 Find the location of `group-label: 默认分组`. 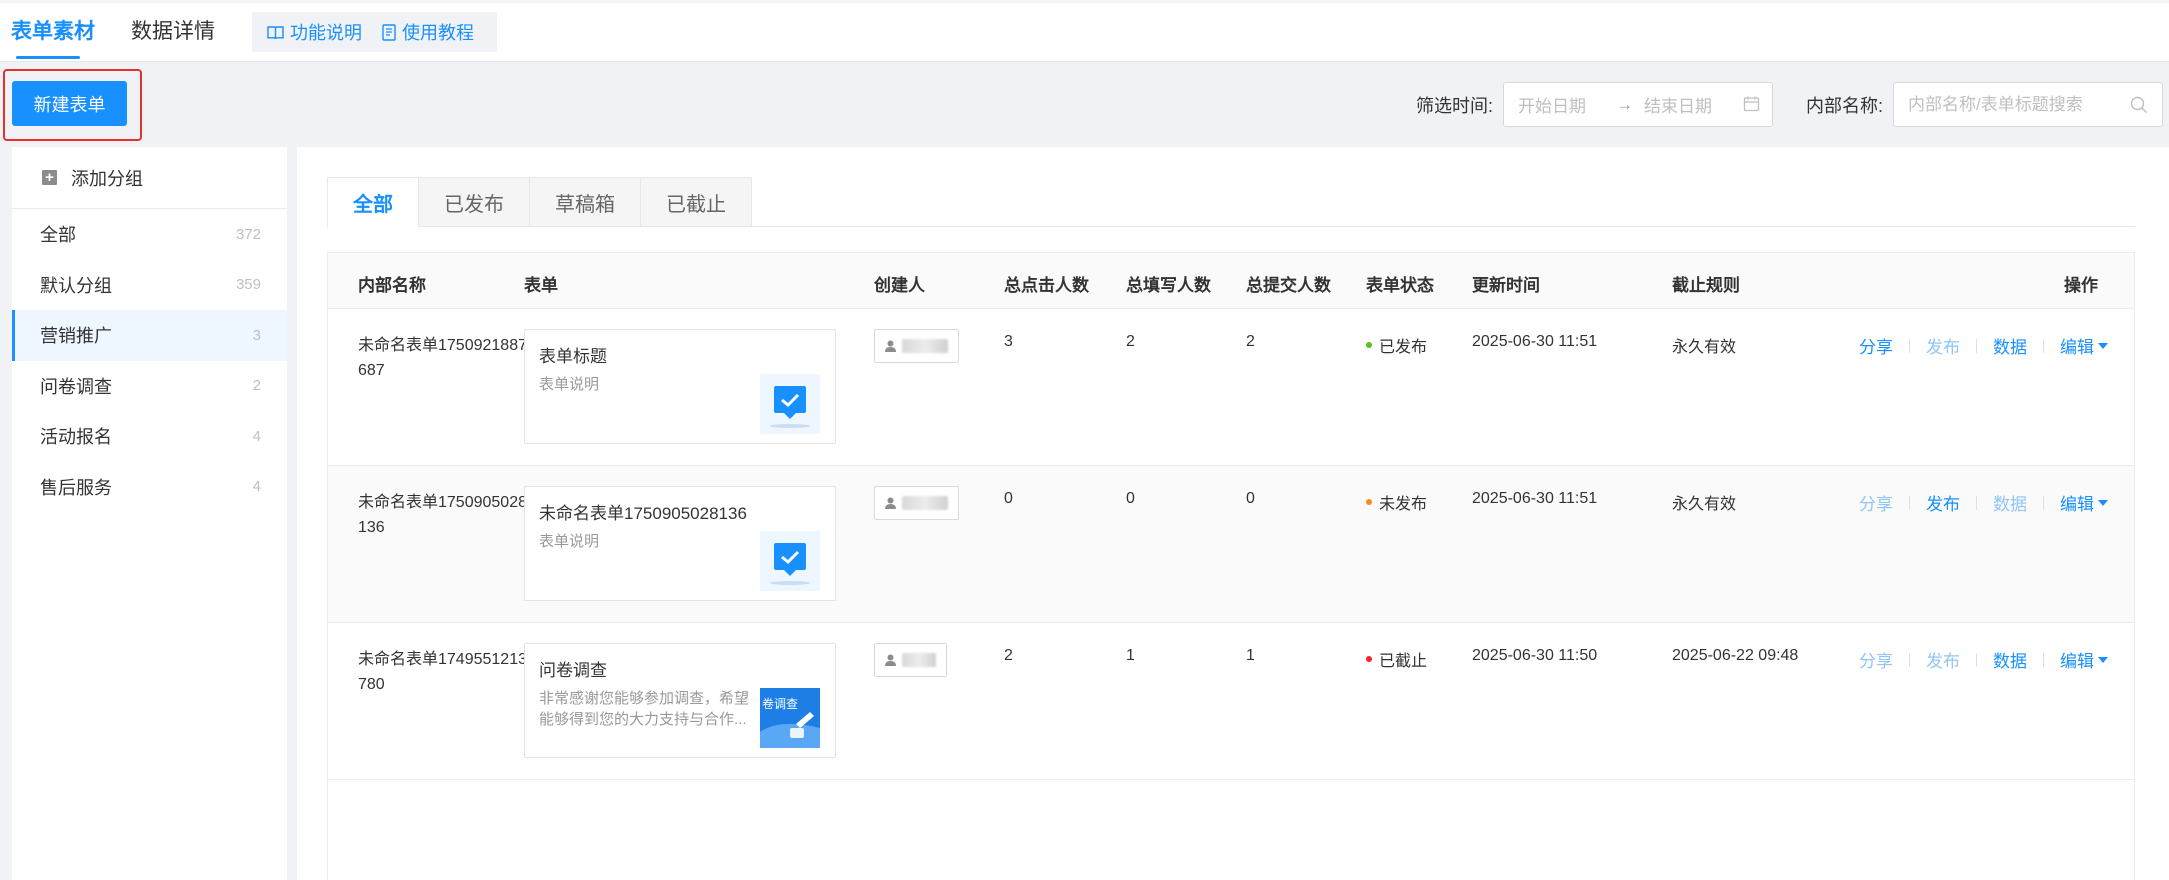

group-label: 默认分组 is located at coordinates (76, 285).